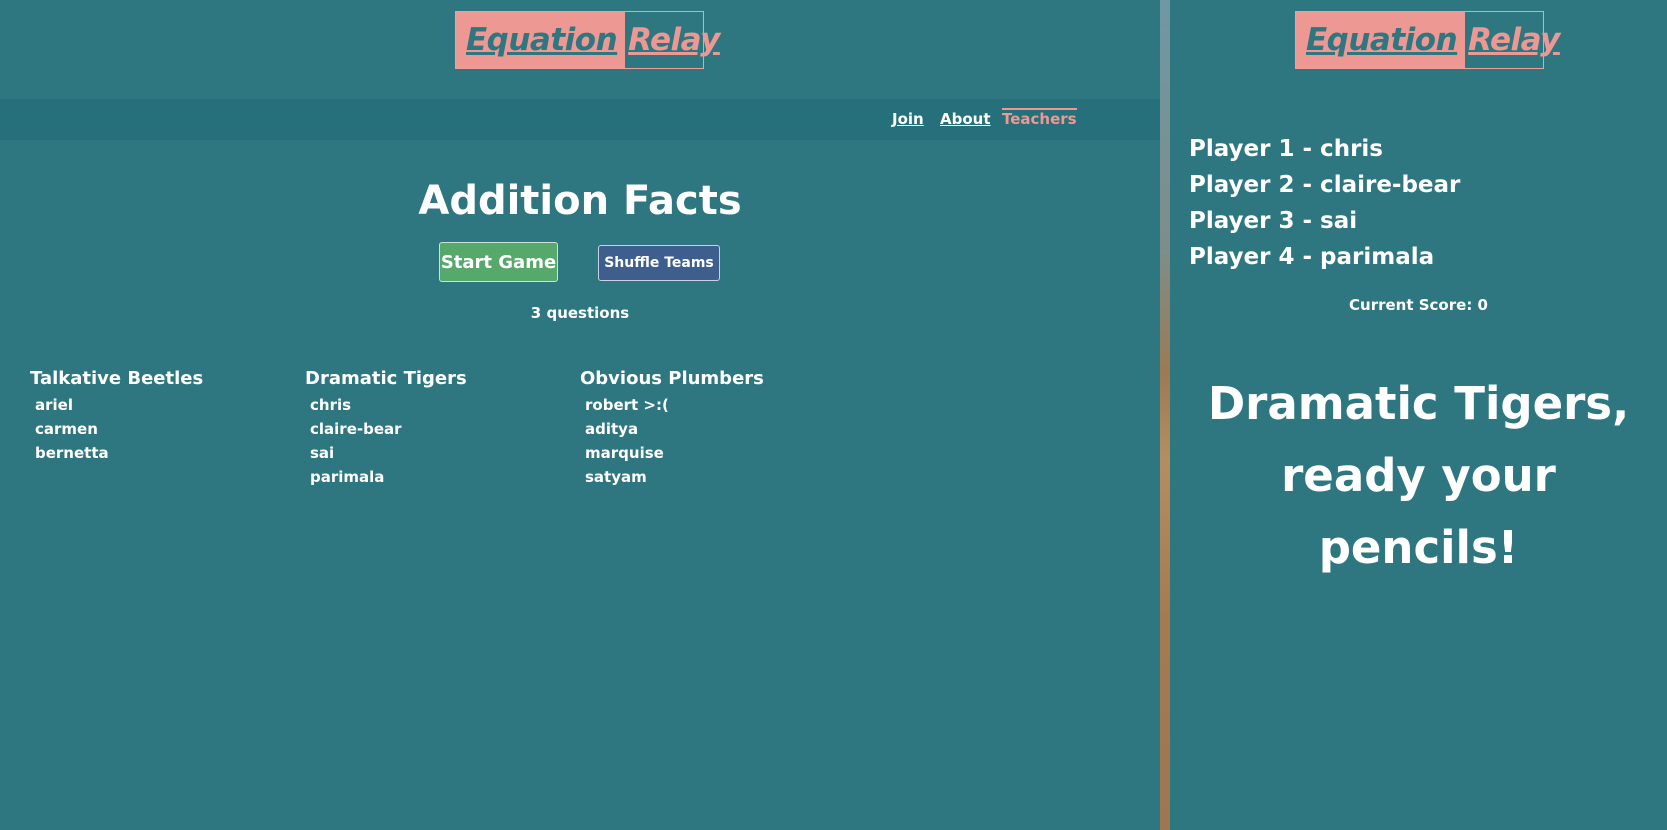  I want to click on nav-teachers-link: Teachers, so click(1039, 118).